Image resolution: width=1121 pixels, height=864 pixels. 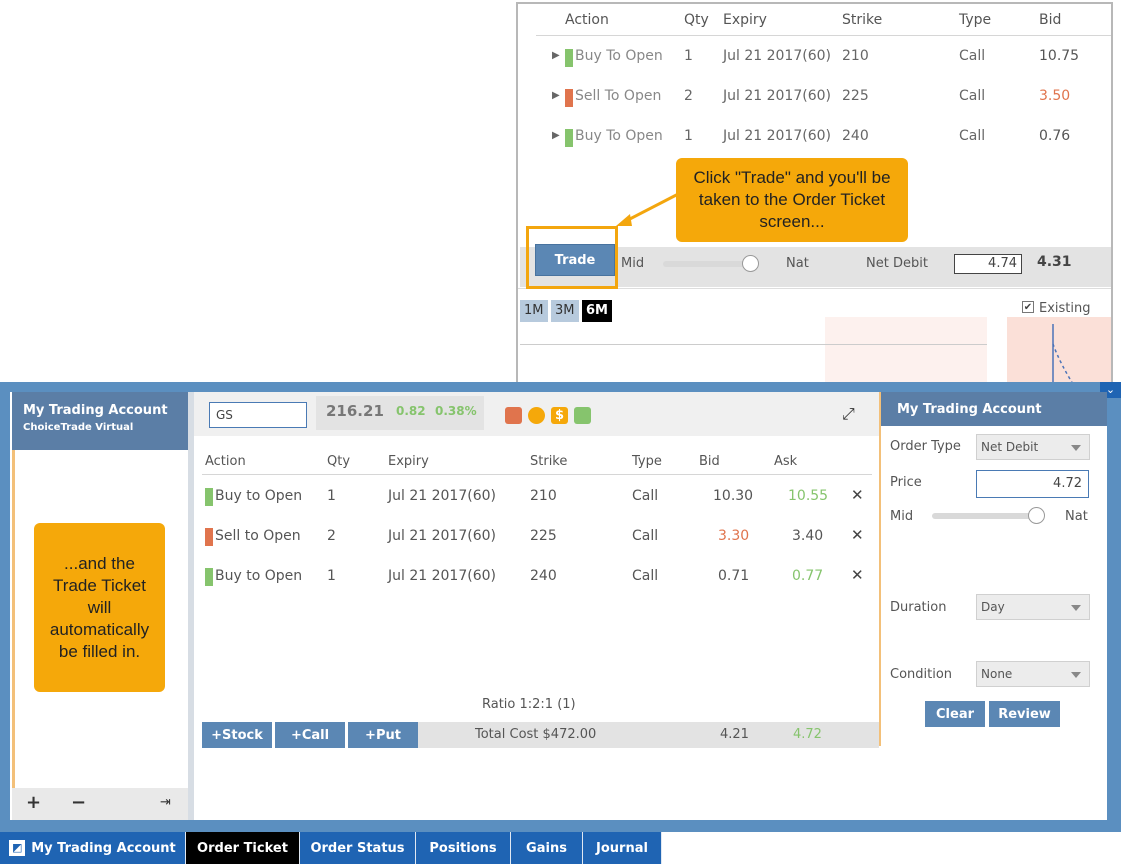 What do you see at coordinates (529, 704) in the screenshot?
I see `ratio-label: Ratio 1:2:1 (1)` at bounding box center [529, 704].